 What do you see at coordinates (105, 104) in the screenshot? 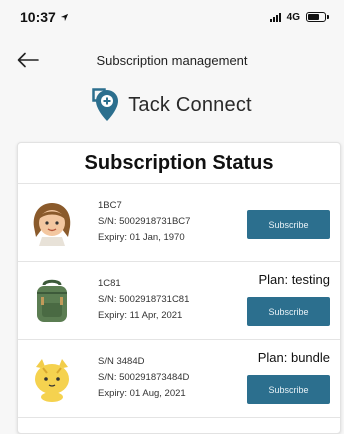
I see `tack-connect-logo-icon` at bounding box center [105, 104].